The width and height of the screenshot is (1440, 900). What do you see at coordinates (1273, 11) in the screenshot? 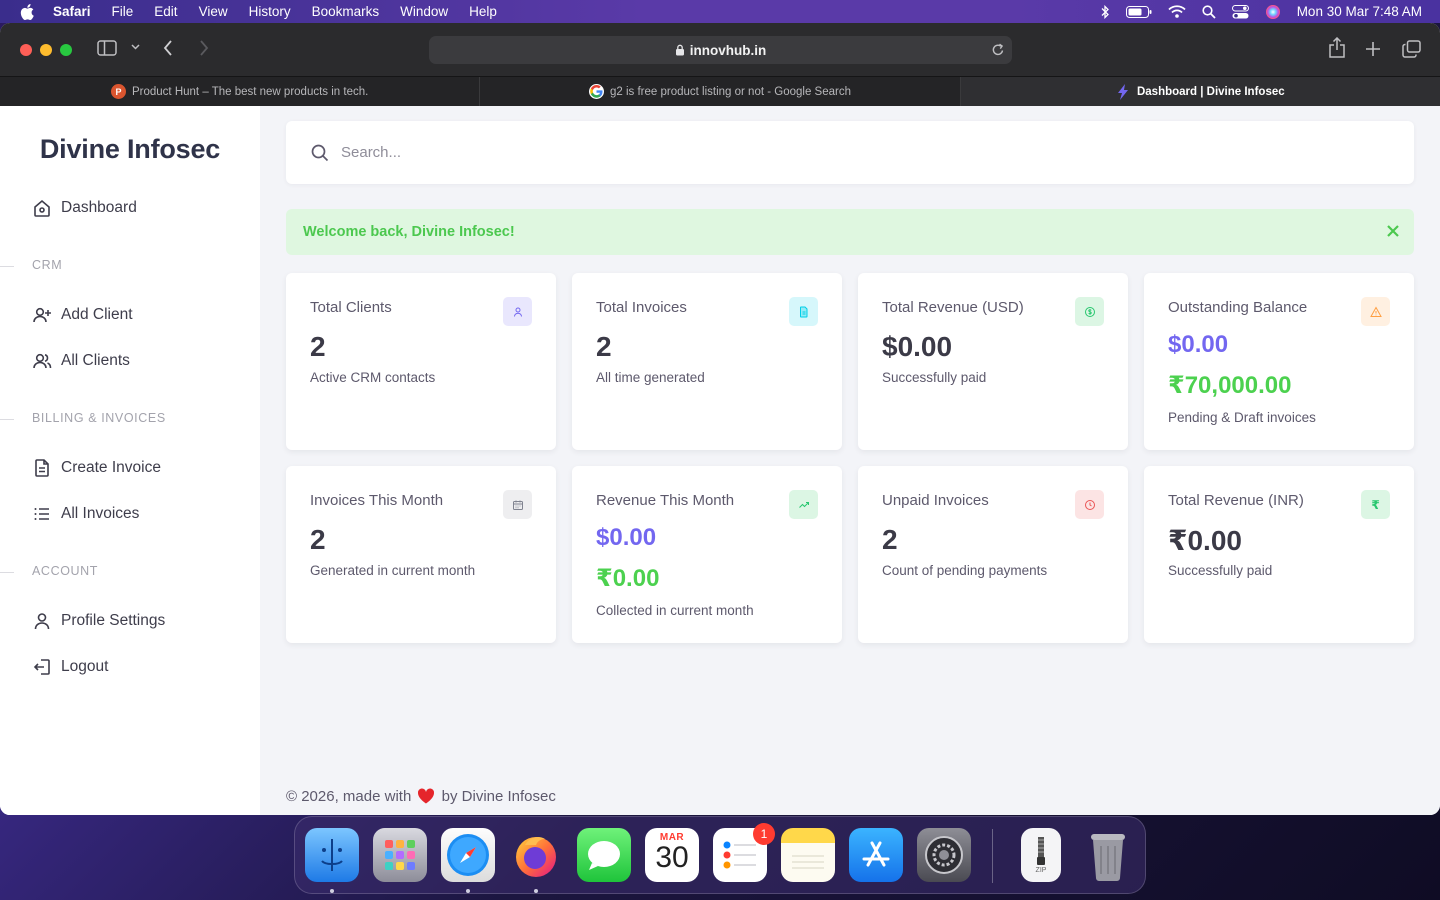
I see `siri-icon` at bounding box center [1273, 11].